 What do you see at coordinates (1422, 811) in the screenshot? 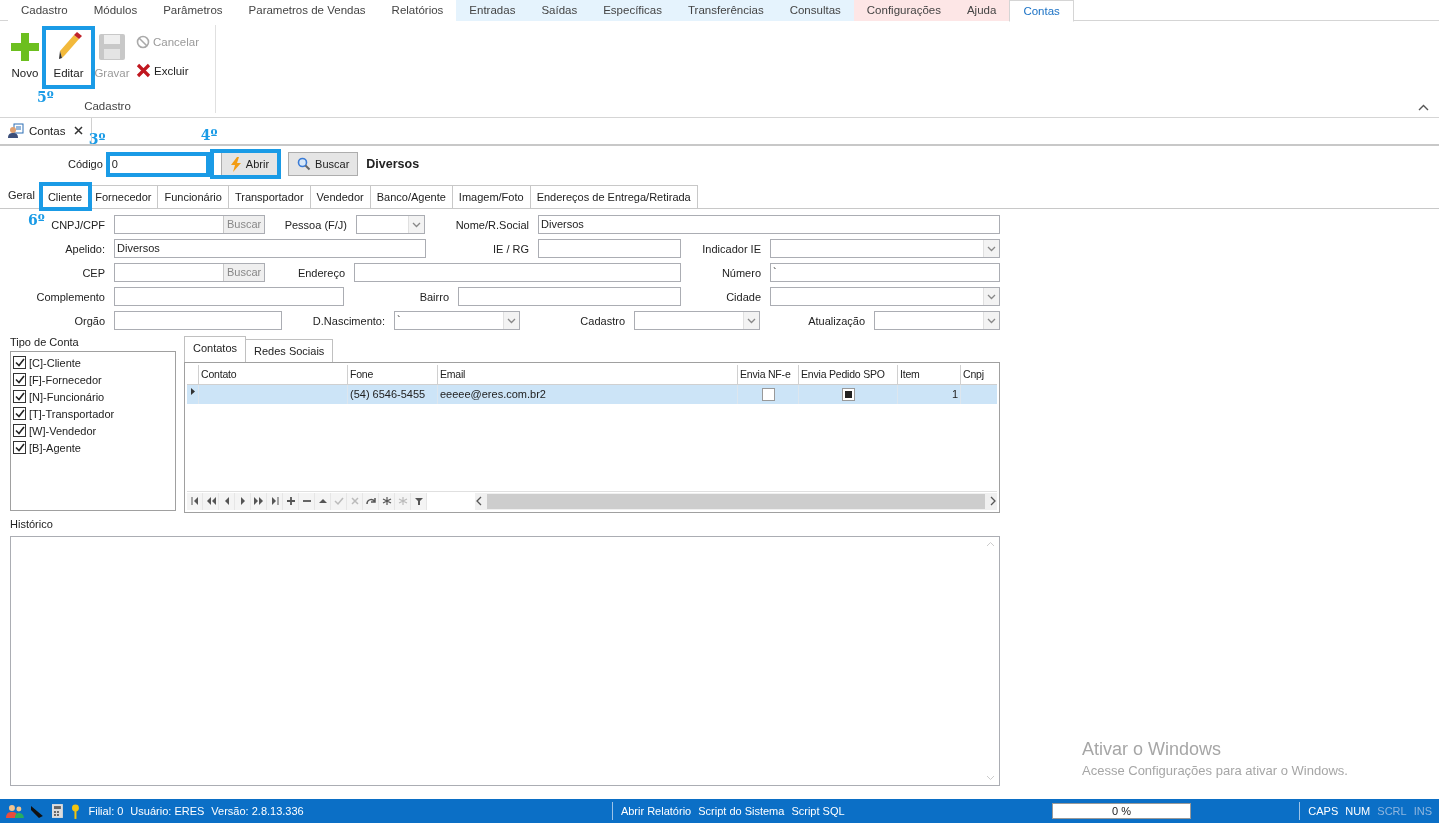
I see `key-indicator: INS` at bounding box center [1422, 811].